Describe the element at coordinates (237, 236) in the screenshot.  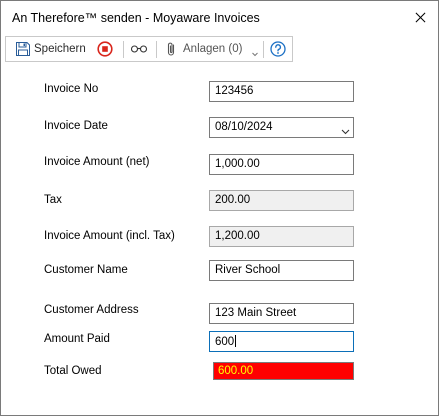
I see `invoice-amount-incl-tax-value: 1,200.00` at that location.